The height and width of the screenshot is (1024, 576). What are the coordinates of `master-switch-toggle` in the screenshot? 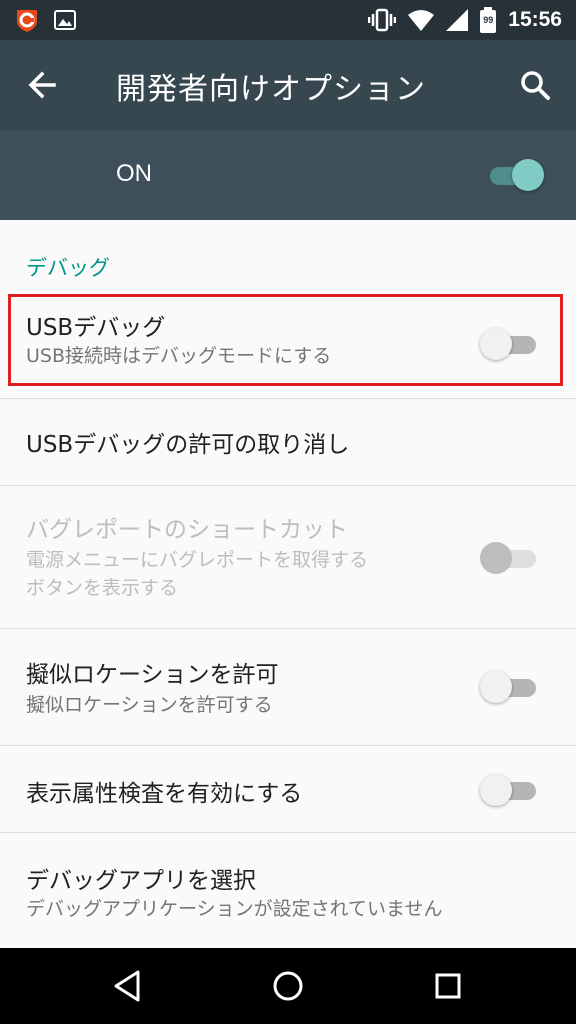 It's located at (518, 176).